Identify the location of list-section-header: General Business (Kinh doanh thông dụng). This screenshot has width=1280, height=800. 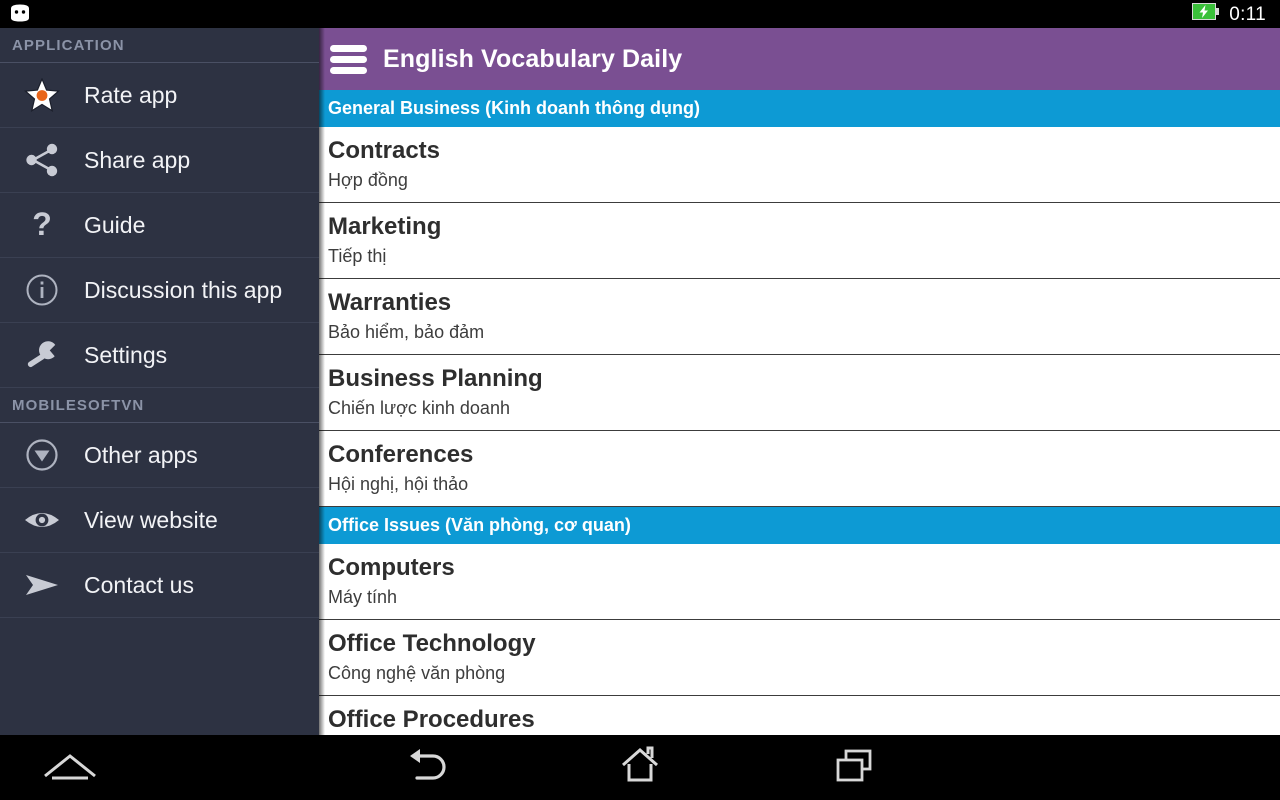
(799, 108).